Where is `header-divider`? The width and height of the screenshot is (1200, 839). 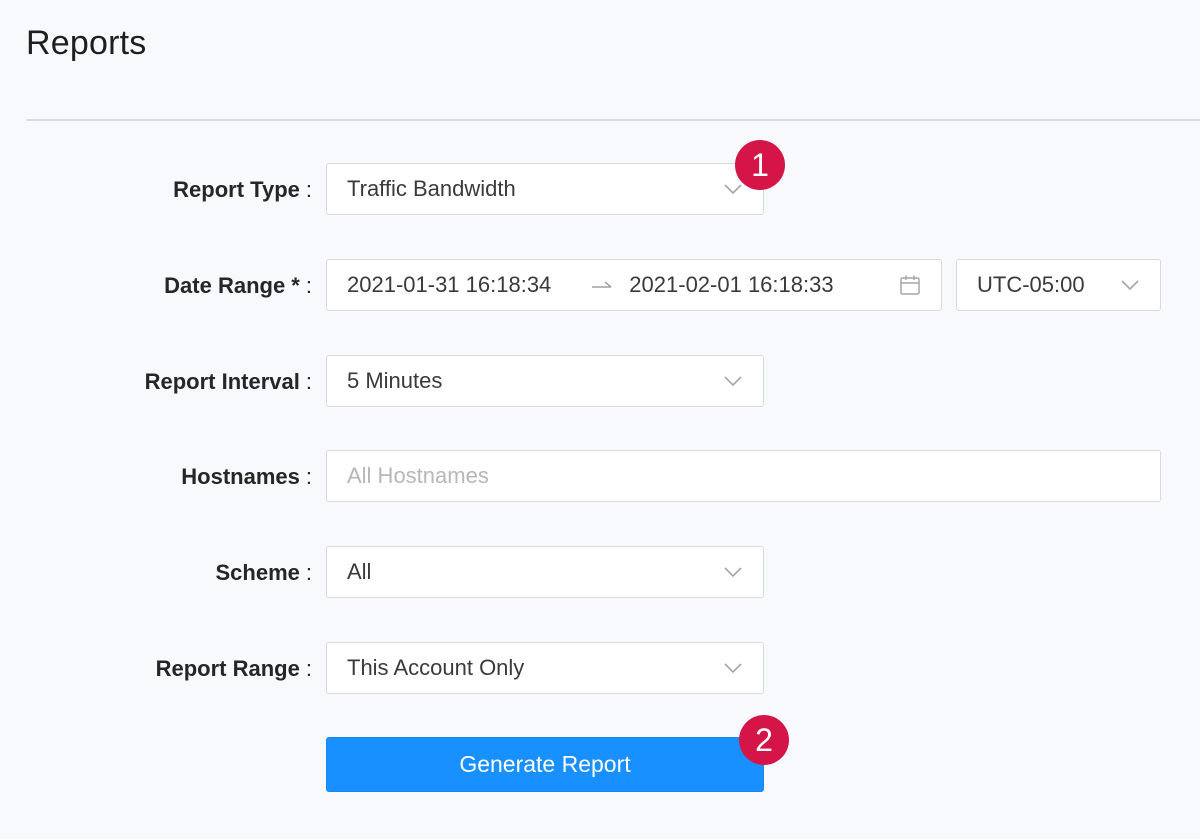 header-divider is located at coordinates (613, 120).